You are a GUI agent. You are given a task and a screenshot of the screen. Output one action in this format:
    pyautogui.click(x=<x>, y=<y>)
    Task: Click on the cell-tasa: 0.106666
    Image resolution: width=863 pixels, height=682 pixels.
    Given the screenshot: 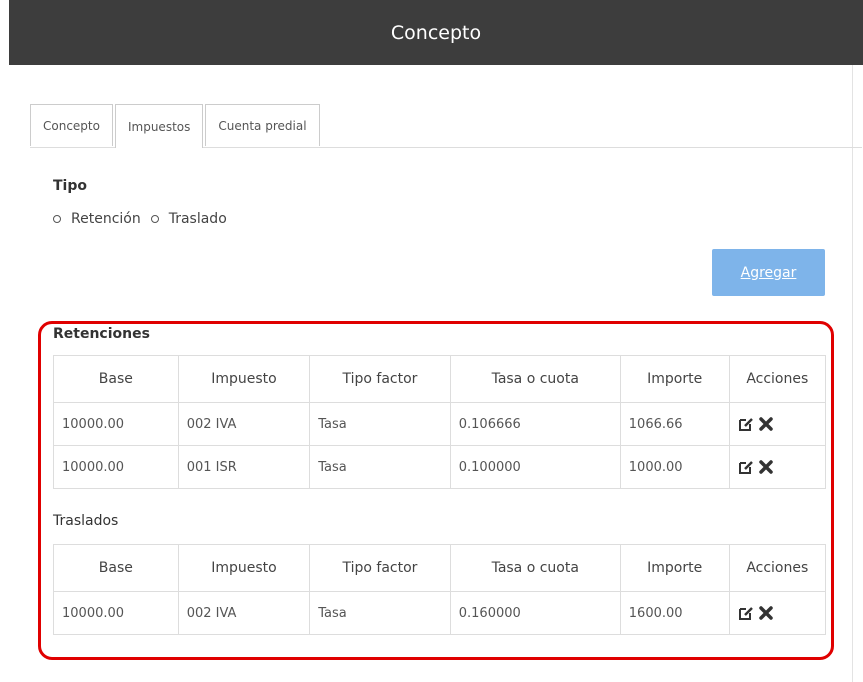 What is the action you would take?
    pyautogui.click(x=535, y=424)
    